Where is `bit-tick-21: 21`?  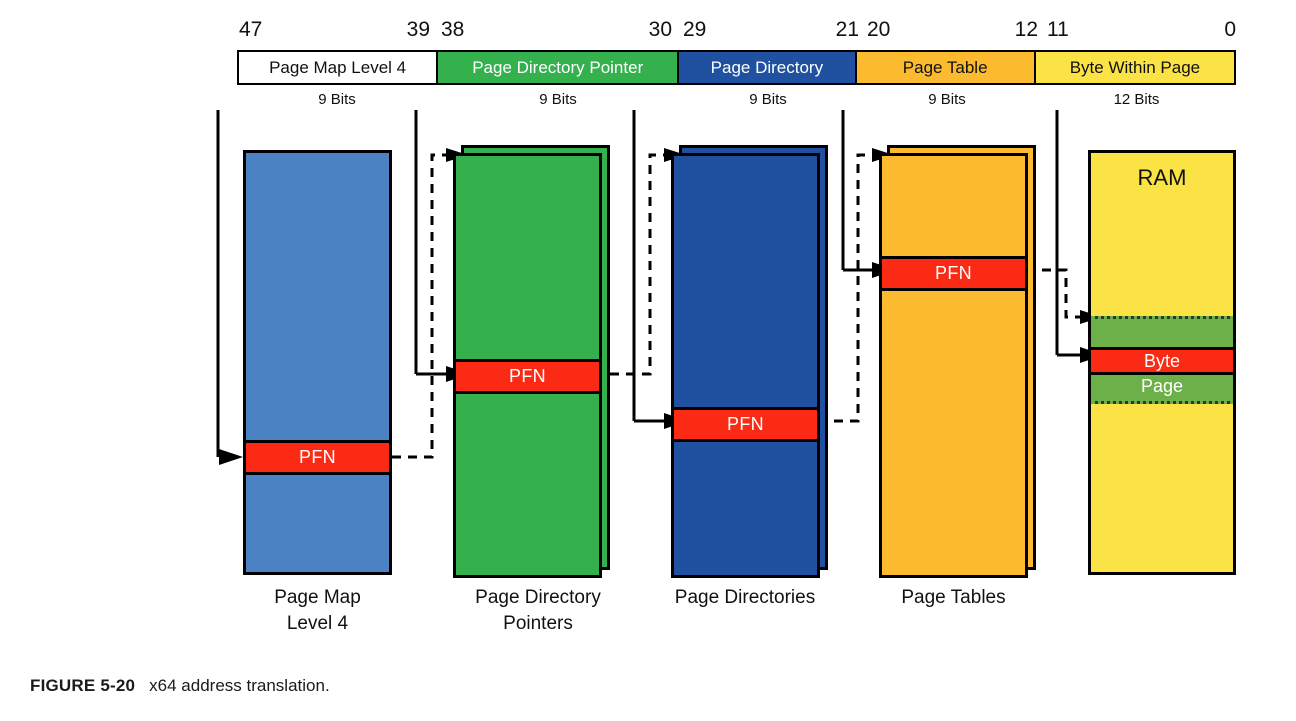
bit-tick-21: 21 is located at coordinates (847, 29).